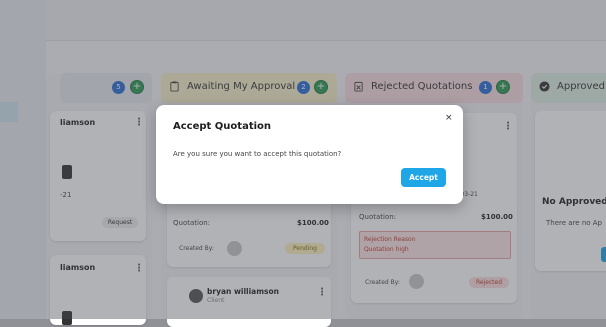 The height and width of the screenshot is (327, 606). What do you see at coordinates (222, 126) in the screenshot?
I see `dialog-title: Accept Quotation` at bounding box center [222, 126].